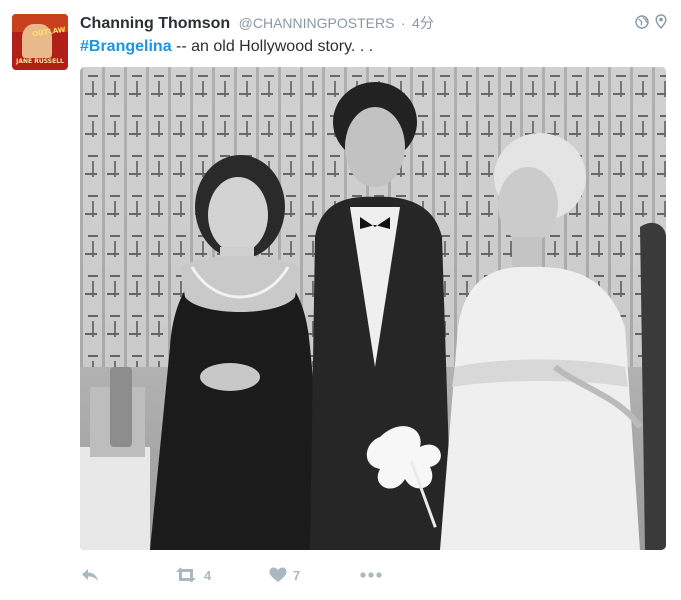 The image size is (681, 600). I want to click on avatar: OUTLAW JANE RUSSELL, so click(40, 42).